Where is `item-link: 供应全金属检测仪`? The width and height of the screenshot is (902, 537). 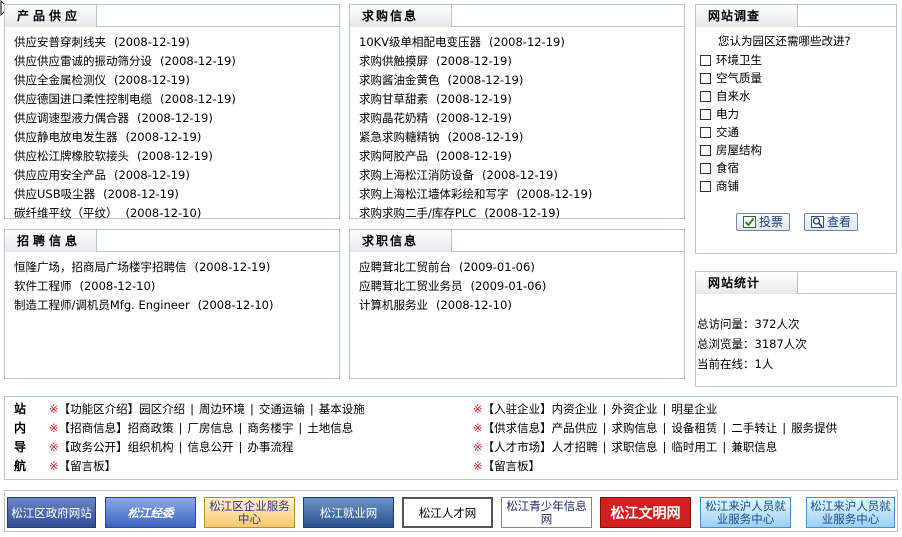 item-link: 供应全金属检测仪 is located at coordinates (60, 80).